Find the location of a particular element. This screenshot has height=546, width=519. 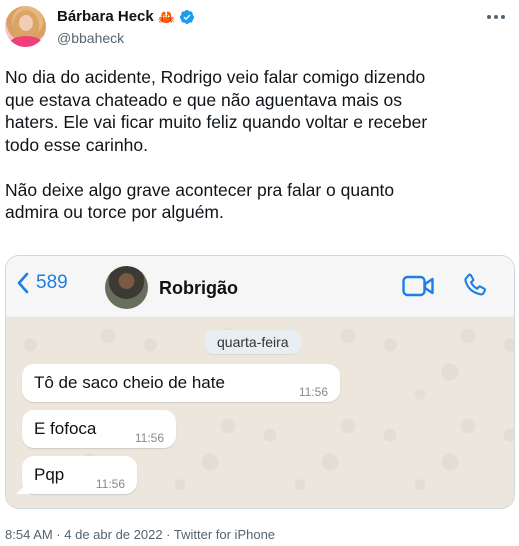

message-bubble: Pqp 11:56 is located at coordinates (79, 475).